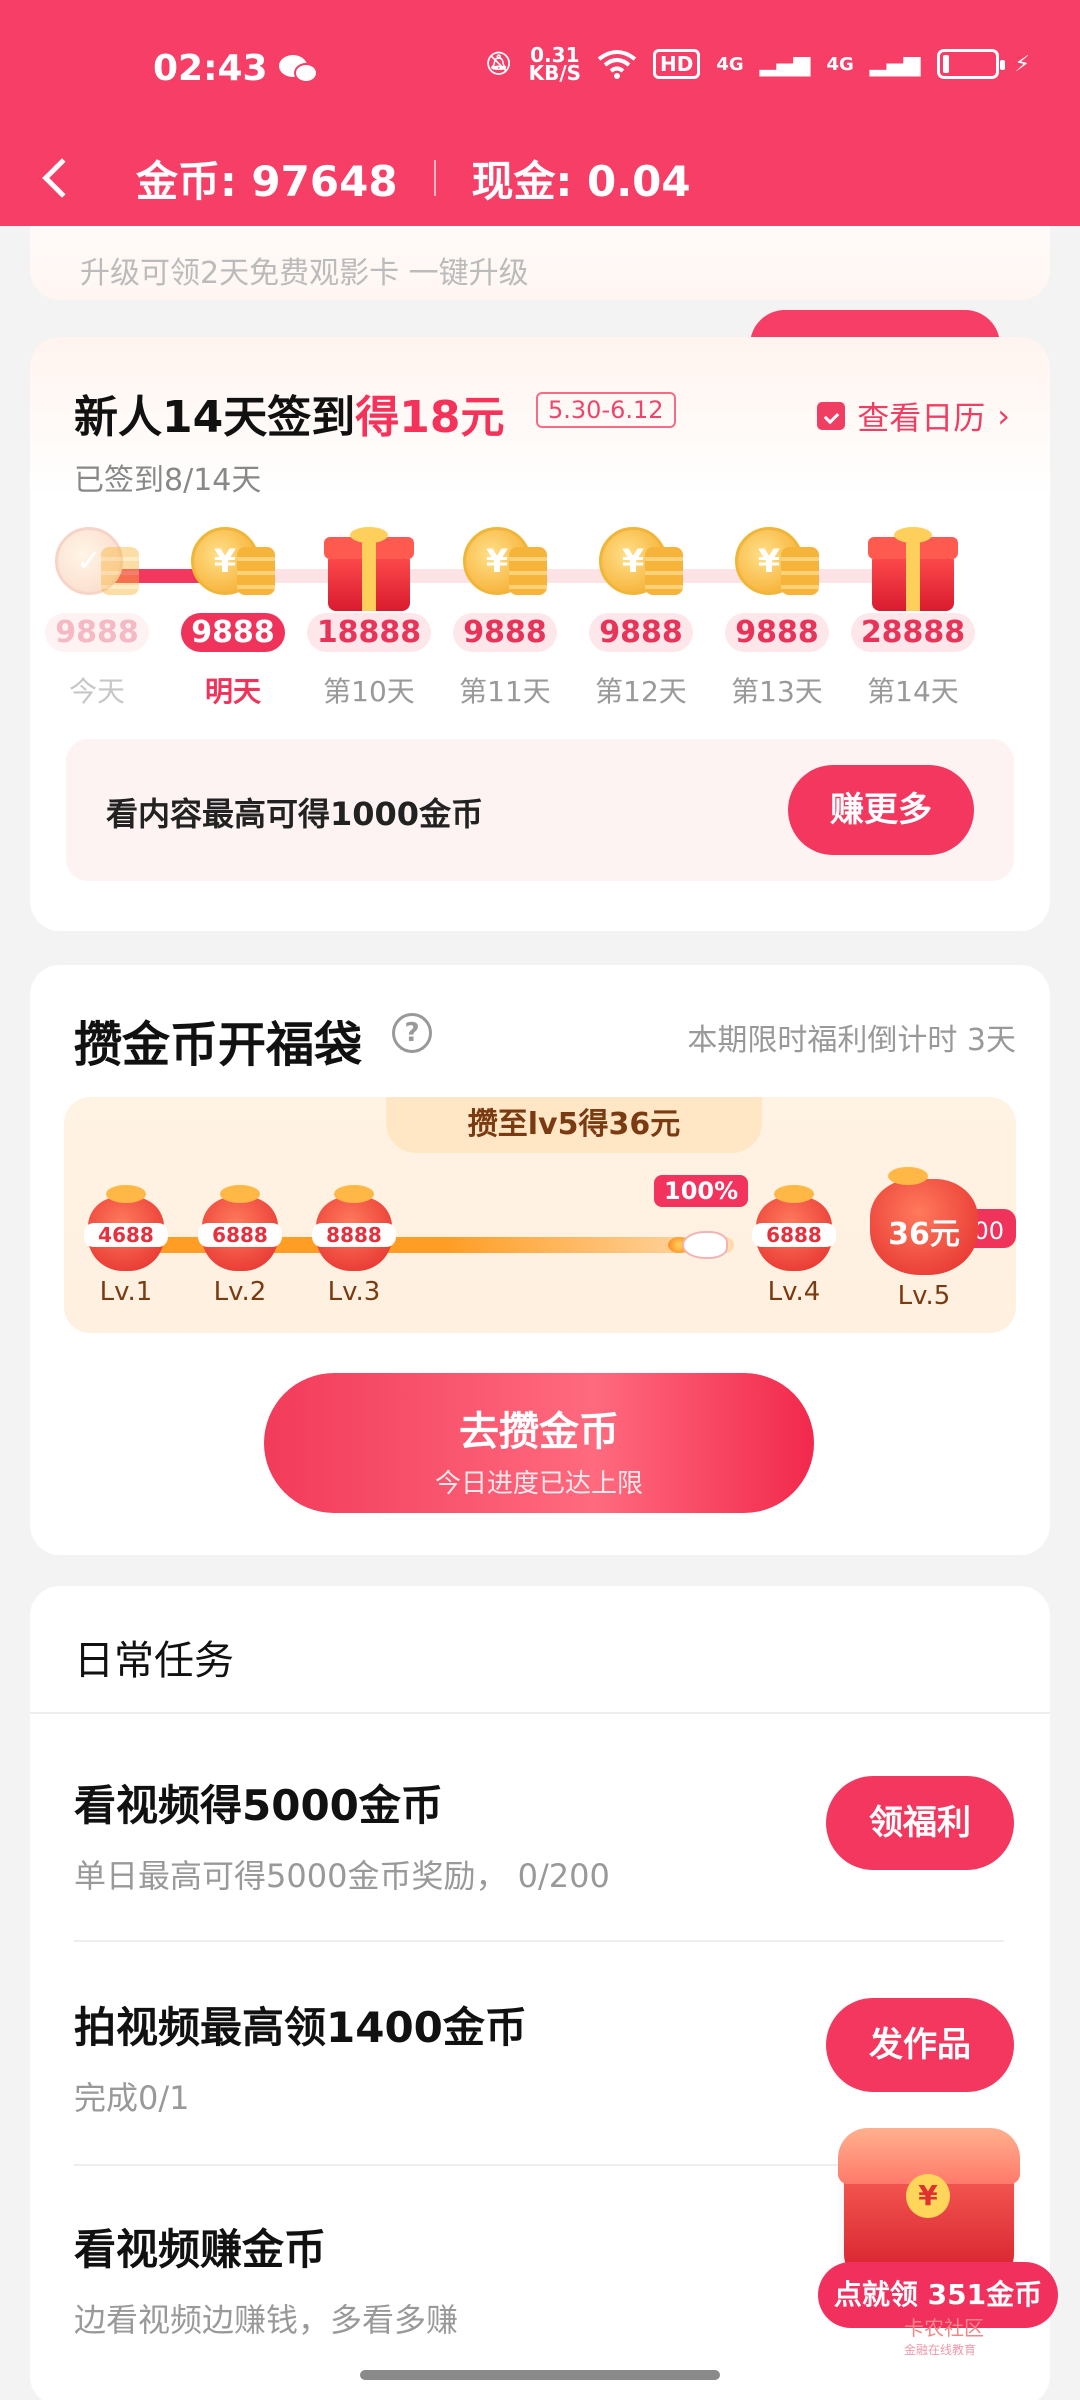 This screenshot has width=1080, height=2400. I want to click on signin-day: 9888 第13天, so click(777, 618).